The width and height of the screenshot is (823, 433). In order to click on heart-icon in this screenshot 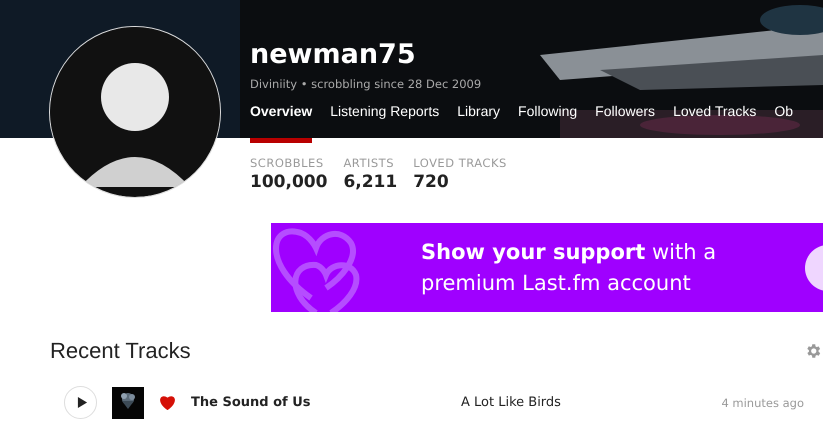, I will do `click(167, 402)`.